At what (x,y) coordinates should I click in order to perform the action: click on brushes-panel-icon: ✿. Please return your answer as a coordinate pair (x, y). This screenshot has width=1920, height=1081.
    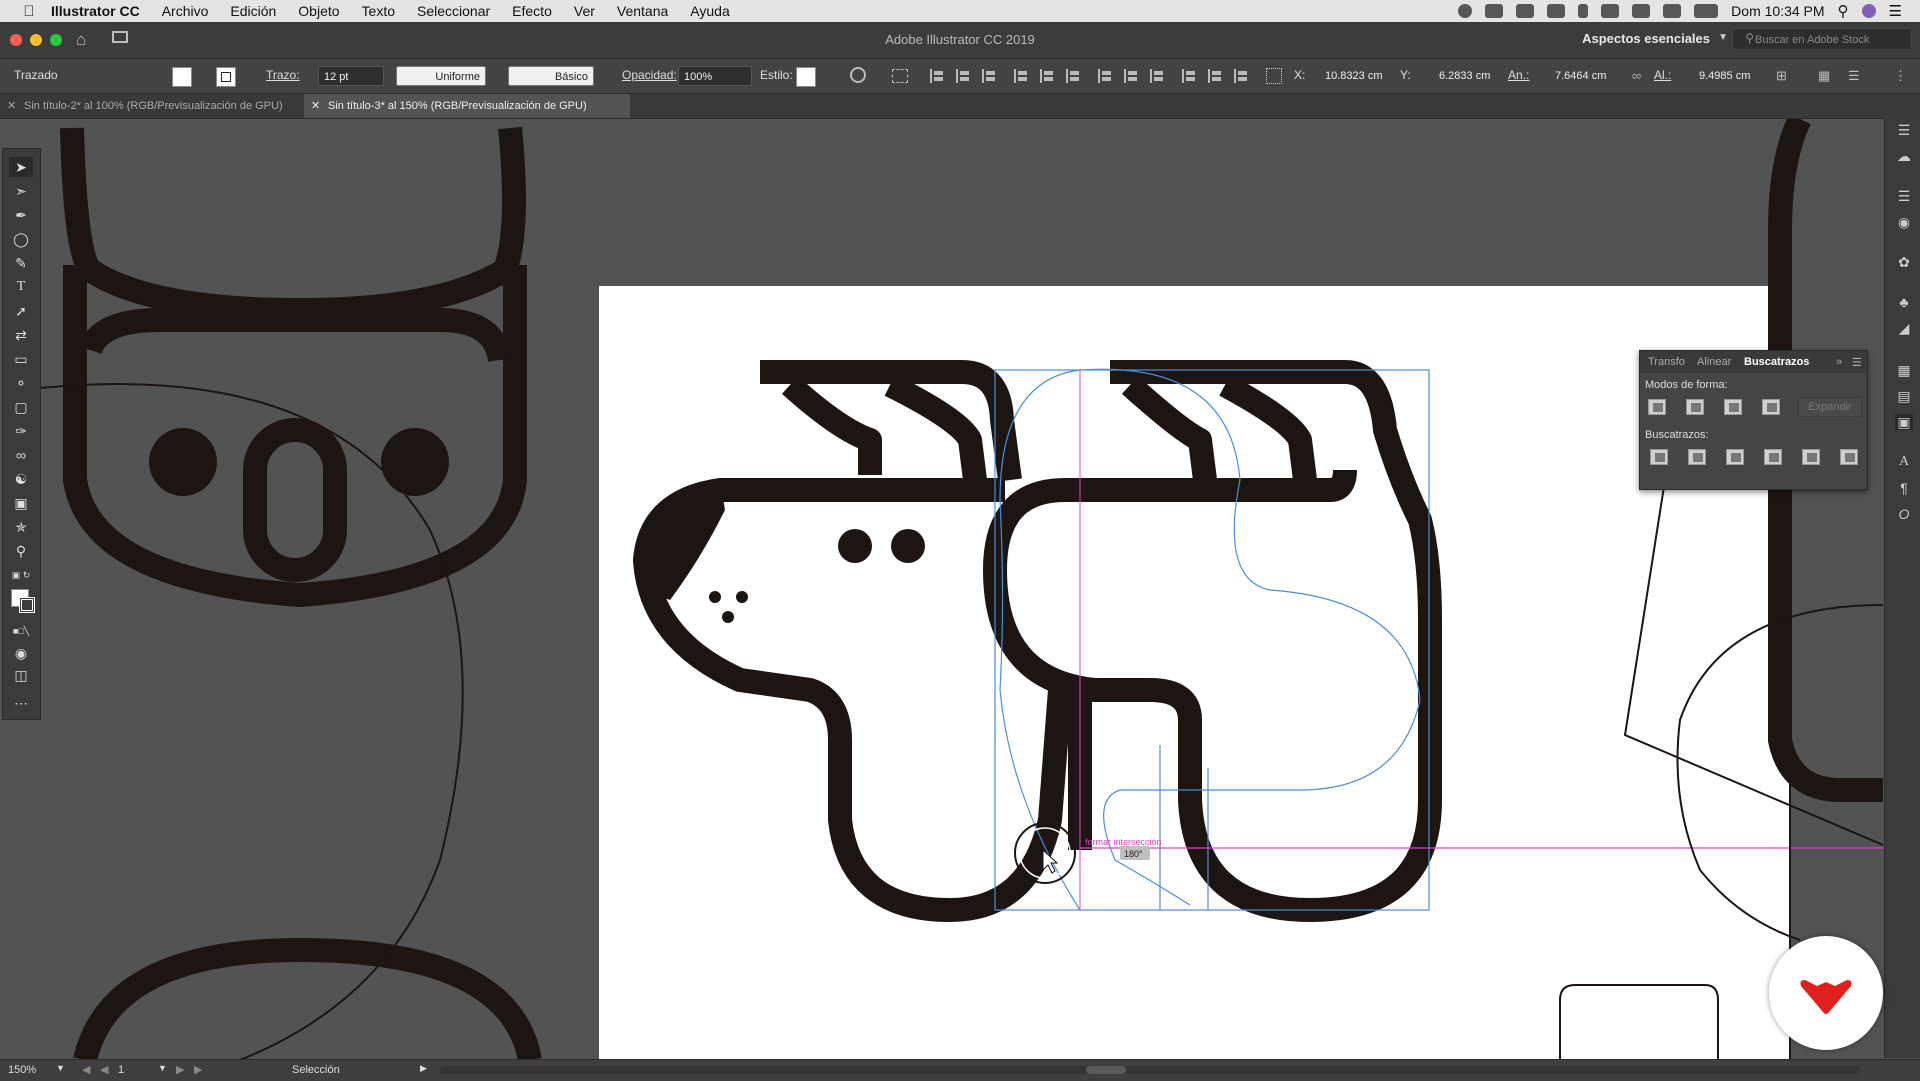
    Looking at the image, I should click on (1904, 262).